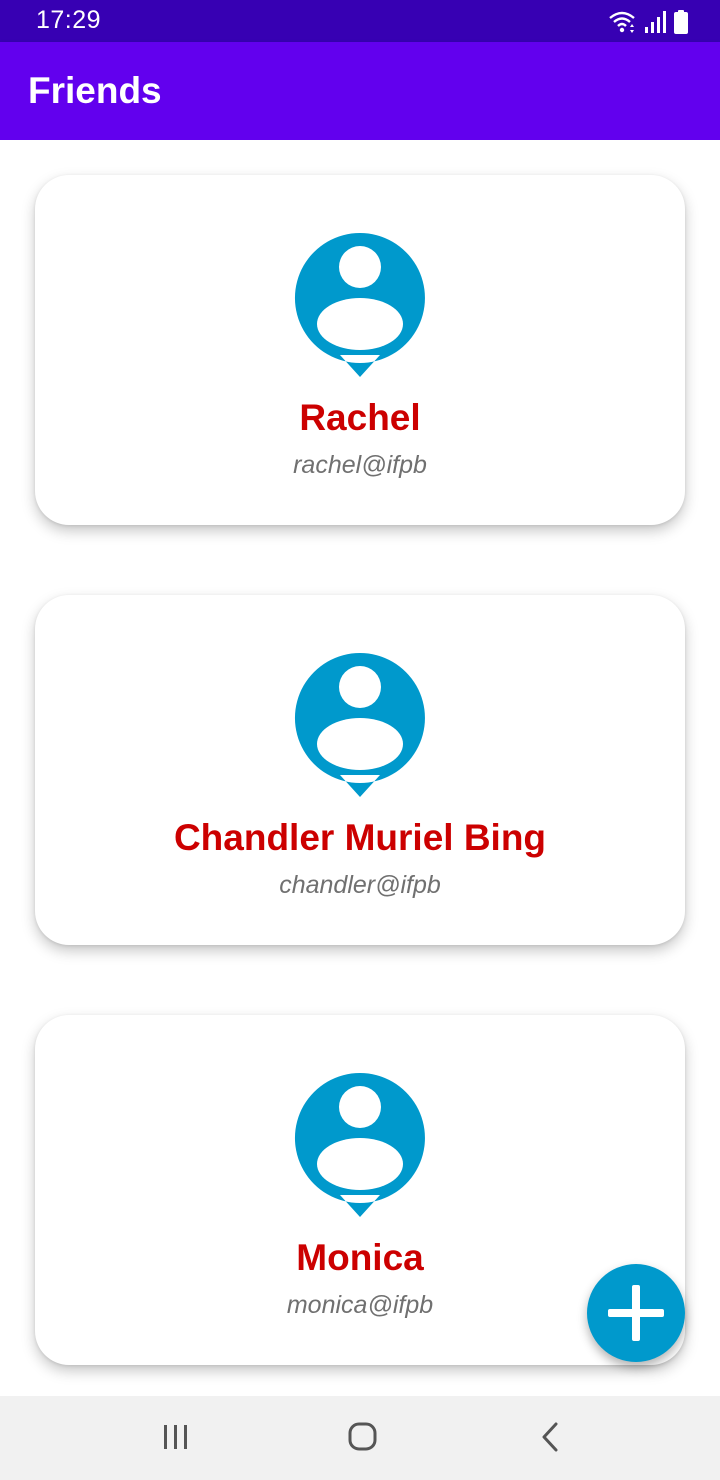  I want to click on signal-icon, so click(655, 22).